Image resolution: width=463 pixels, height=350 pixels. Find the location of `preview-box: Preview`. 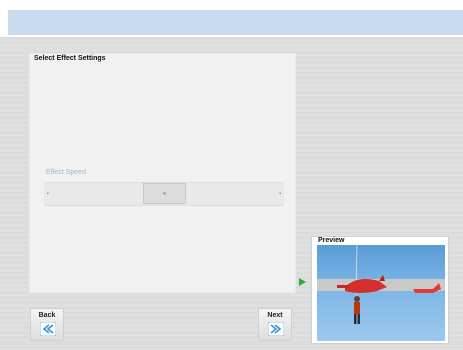

preview-box: Preview is located at coordinates (380, 290).